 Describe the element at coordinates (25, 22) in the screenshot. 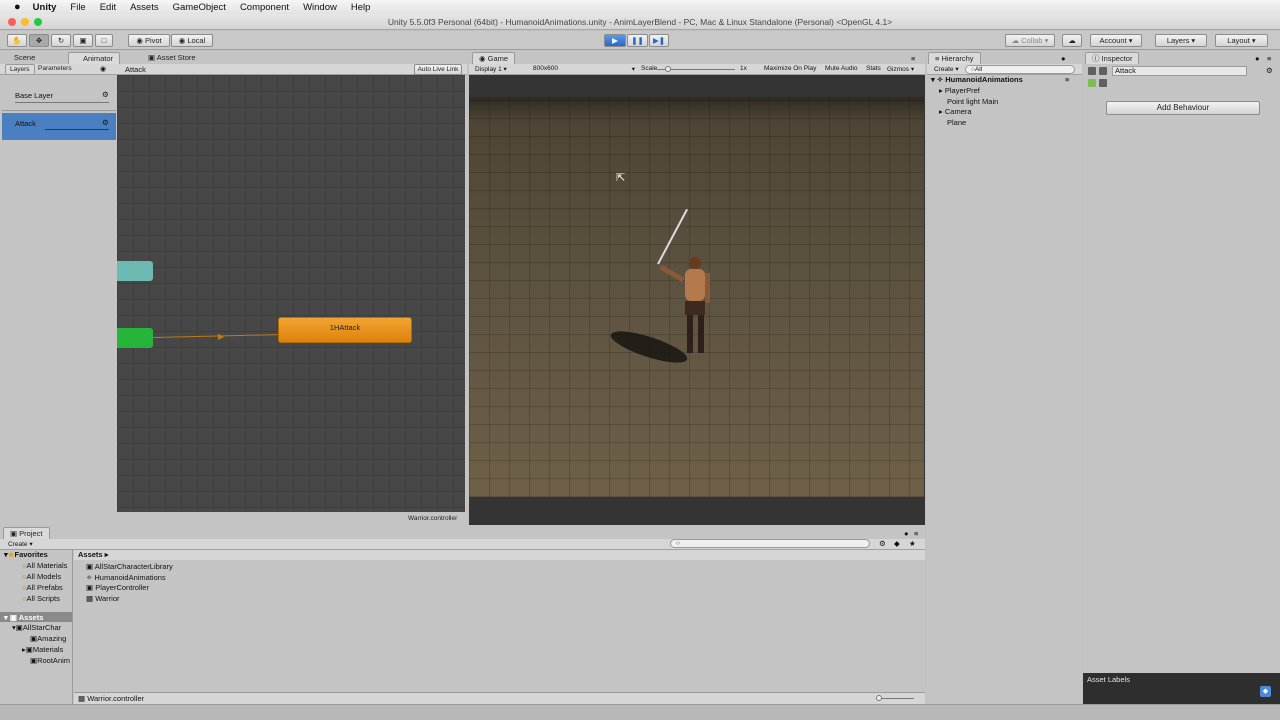

I see `minimize-window-button` at that location.